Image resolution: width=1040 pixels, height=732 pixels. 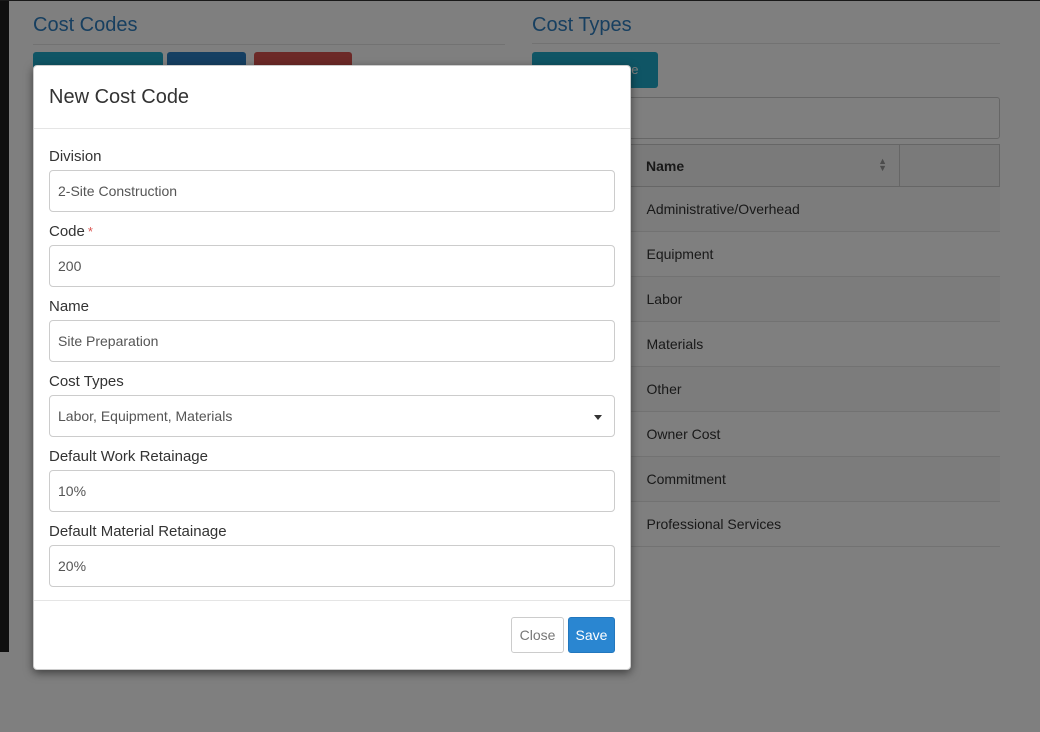 What do you see at coordinates (332, 97) in the screenshot?
I see `modal-header: New Cost Code` at bounding box center [332, 97].